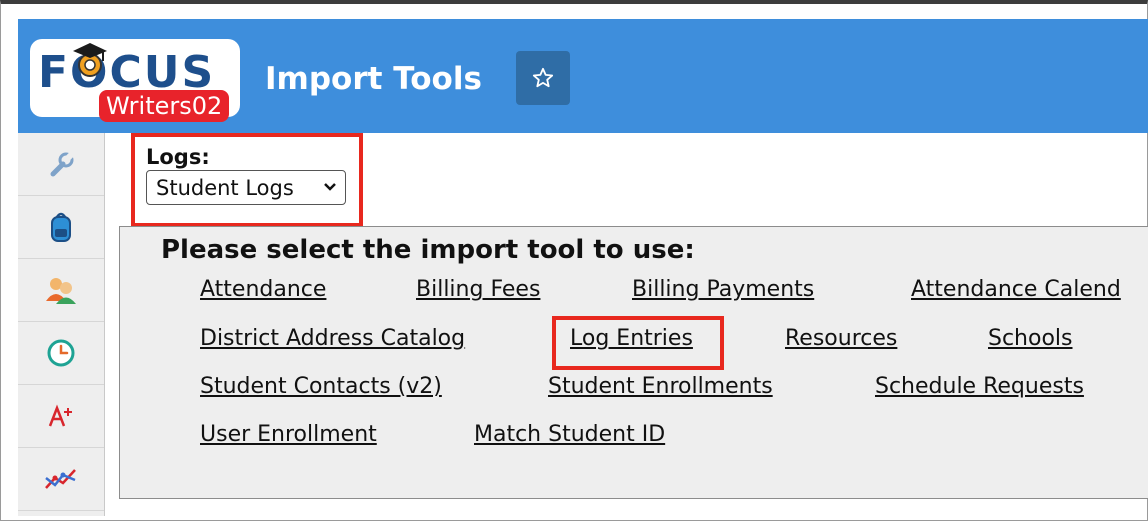  I want to click on tool-link-match-student-id: Match Student ID, so click(569, 434).